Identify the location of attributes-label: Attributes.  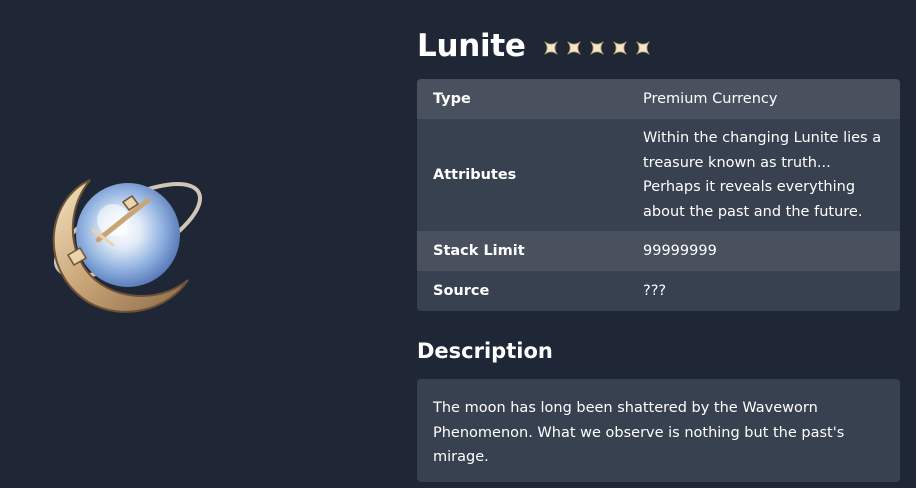
(475, 175).